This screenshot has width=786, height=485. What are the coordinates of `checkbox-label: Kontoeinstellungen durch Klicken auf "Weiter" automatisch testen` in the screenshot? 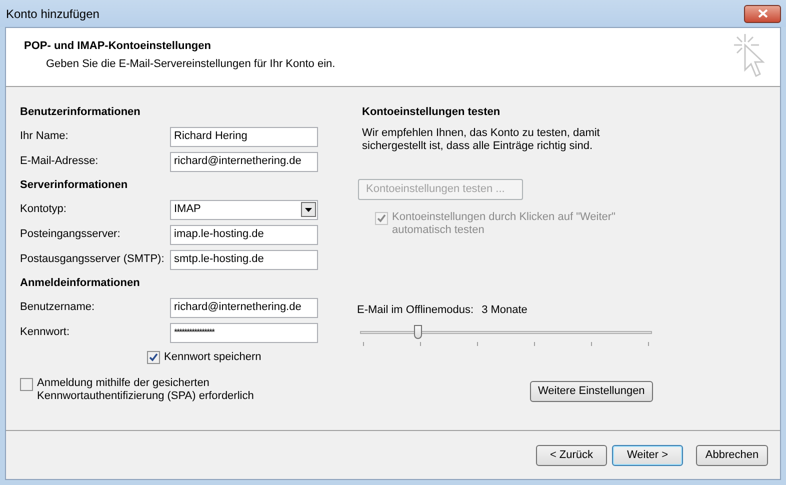 It's located at (504, 224).